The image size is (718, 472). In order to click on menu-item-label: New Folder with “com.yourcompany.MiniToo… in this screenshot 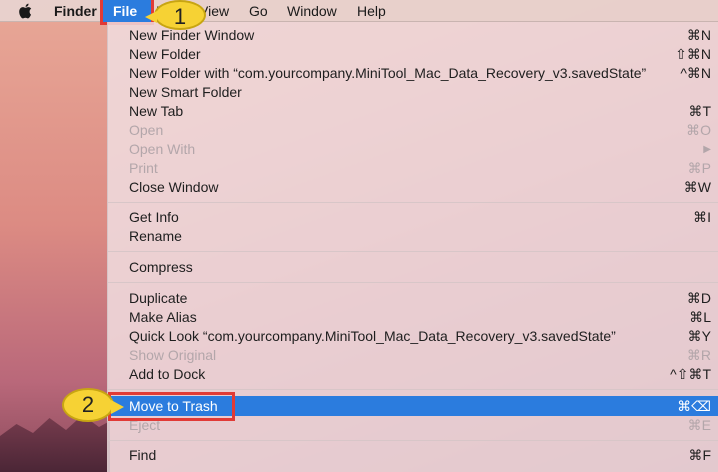, I will do `click(388, 73)`.